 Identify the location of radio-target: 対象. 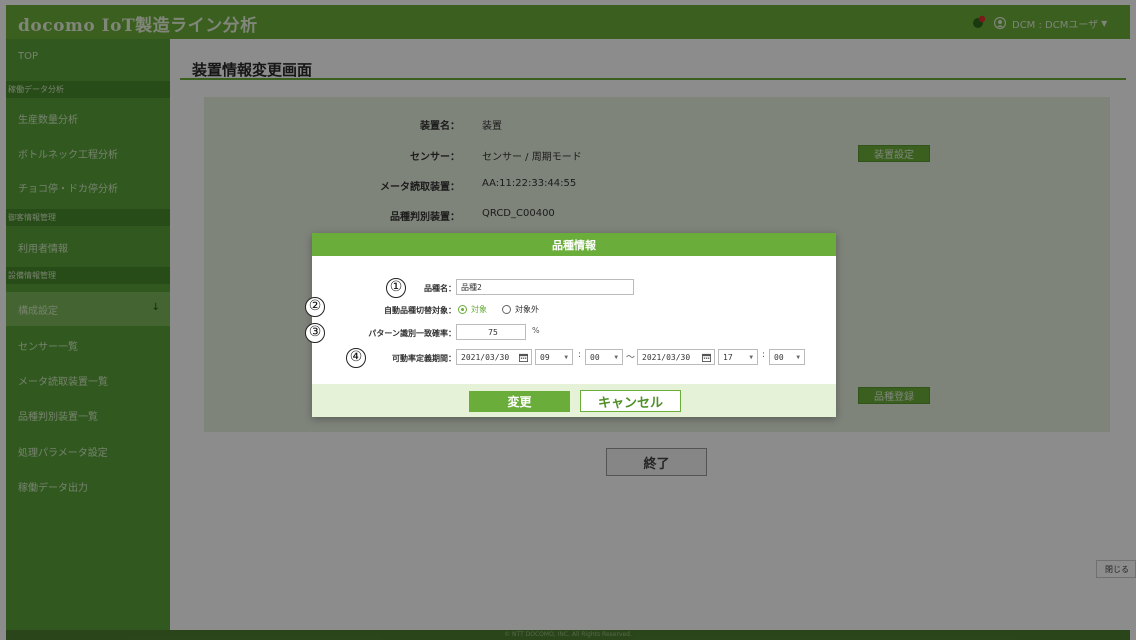
(472, 309).